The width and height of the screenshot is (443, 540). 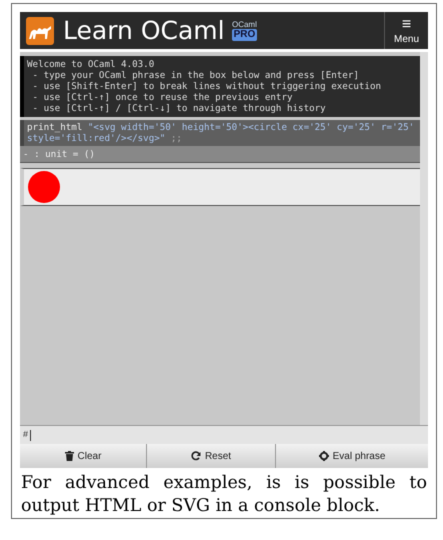 What do you see at coordinates (83, 456) in the screenshot?
I see `clear-button: Clear` at bounding box center [83, 456].